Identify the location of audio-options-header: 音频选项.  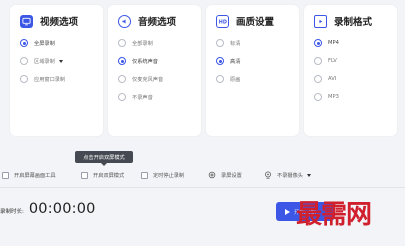
(147, 21).